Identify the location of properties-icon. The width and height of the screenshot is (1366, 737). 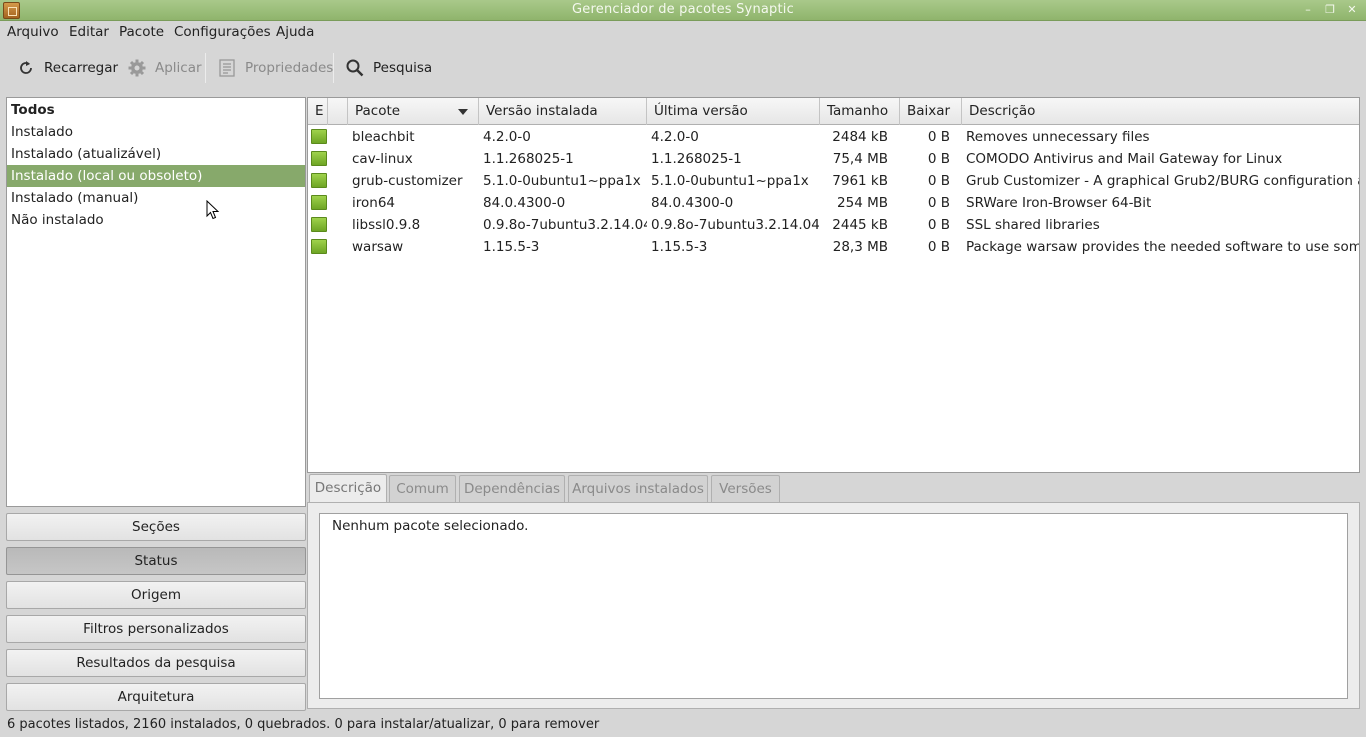
(227, 68).